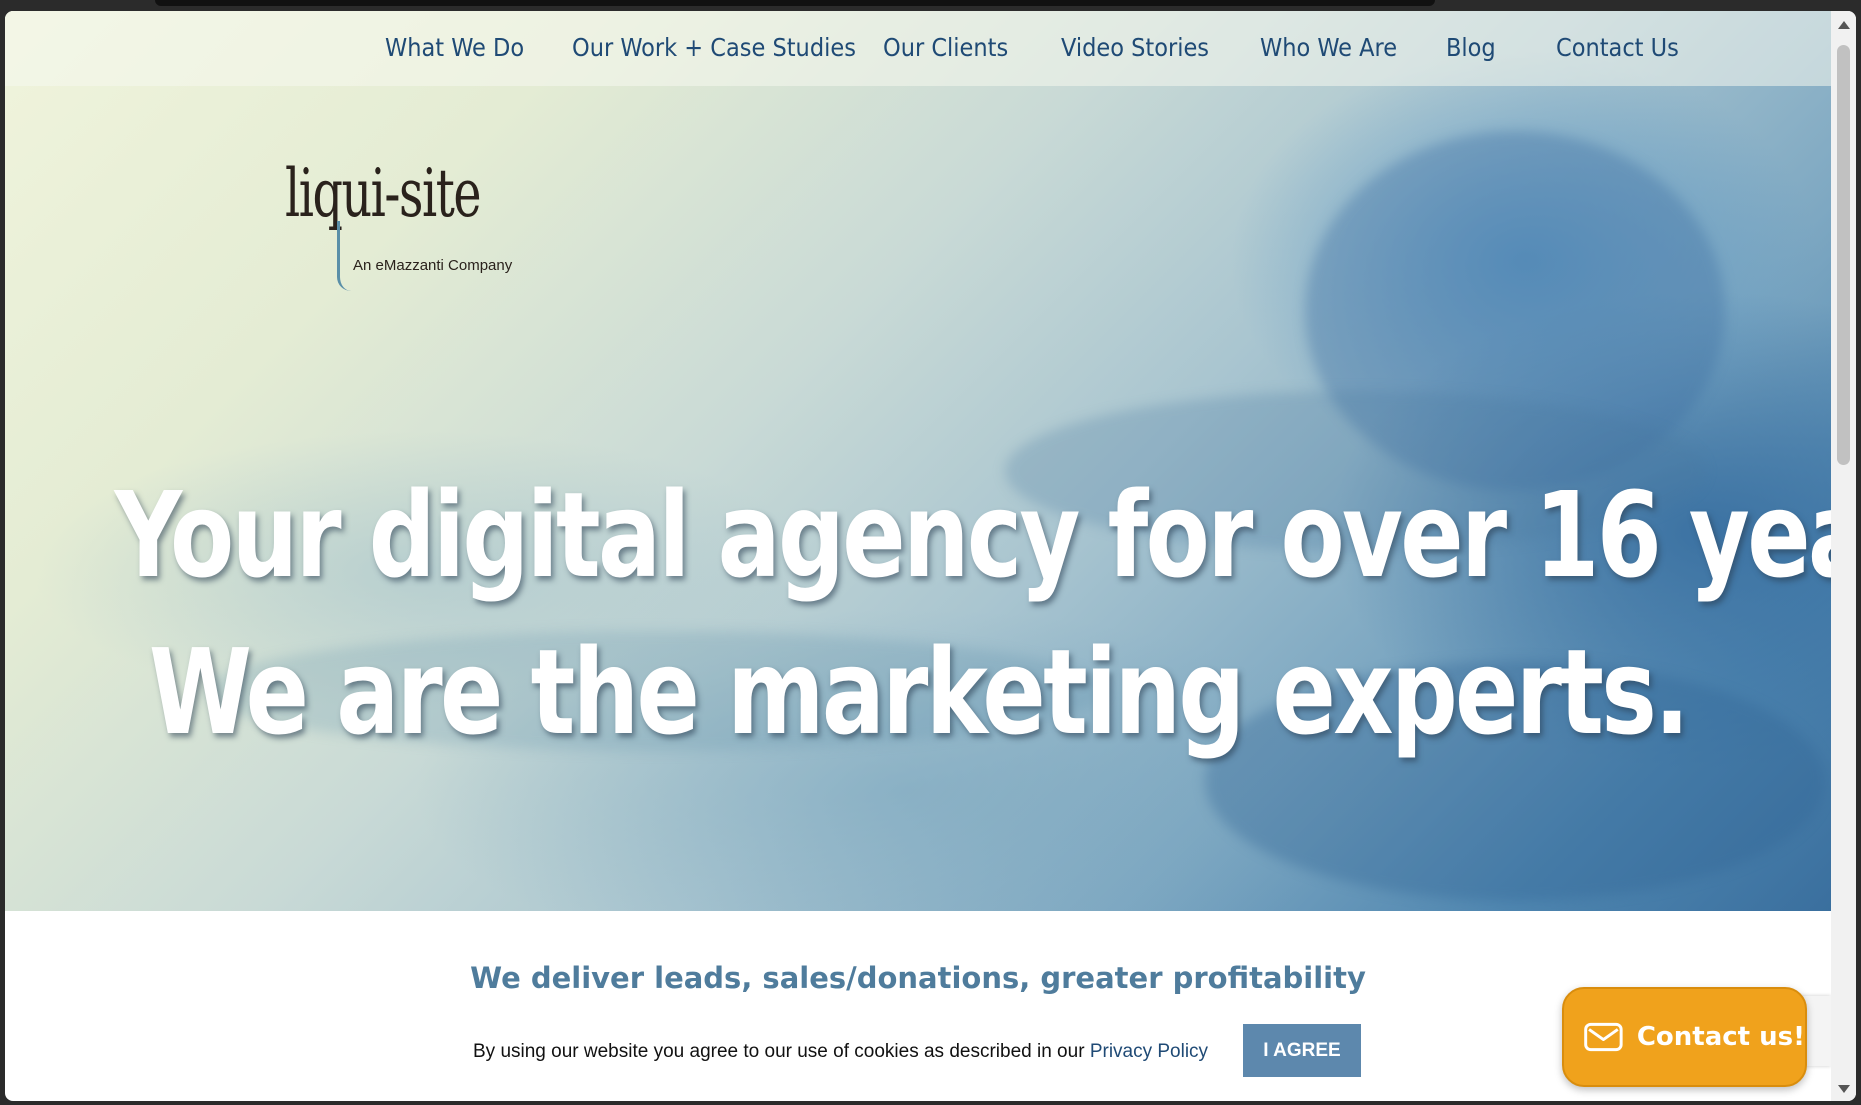 This screenshot has width=1861, height=1105. Describe the element at coordinates (1603, 1037) in the screenshot. I see `envelope-icon` at that location.